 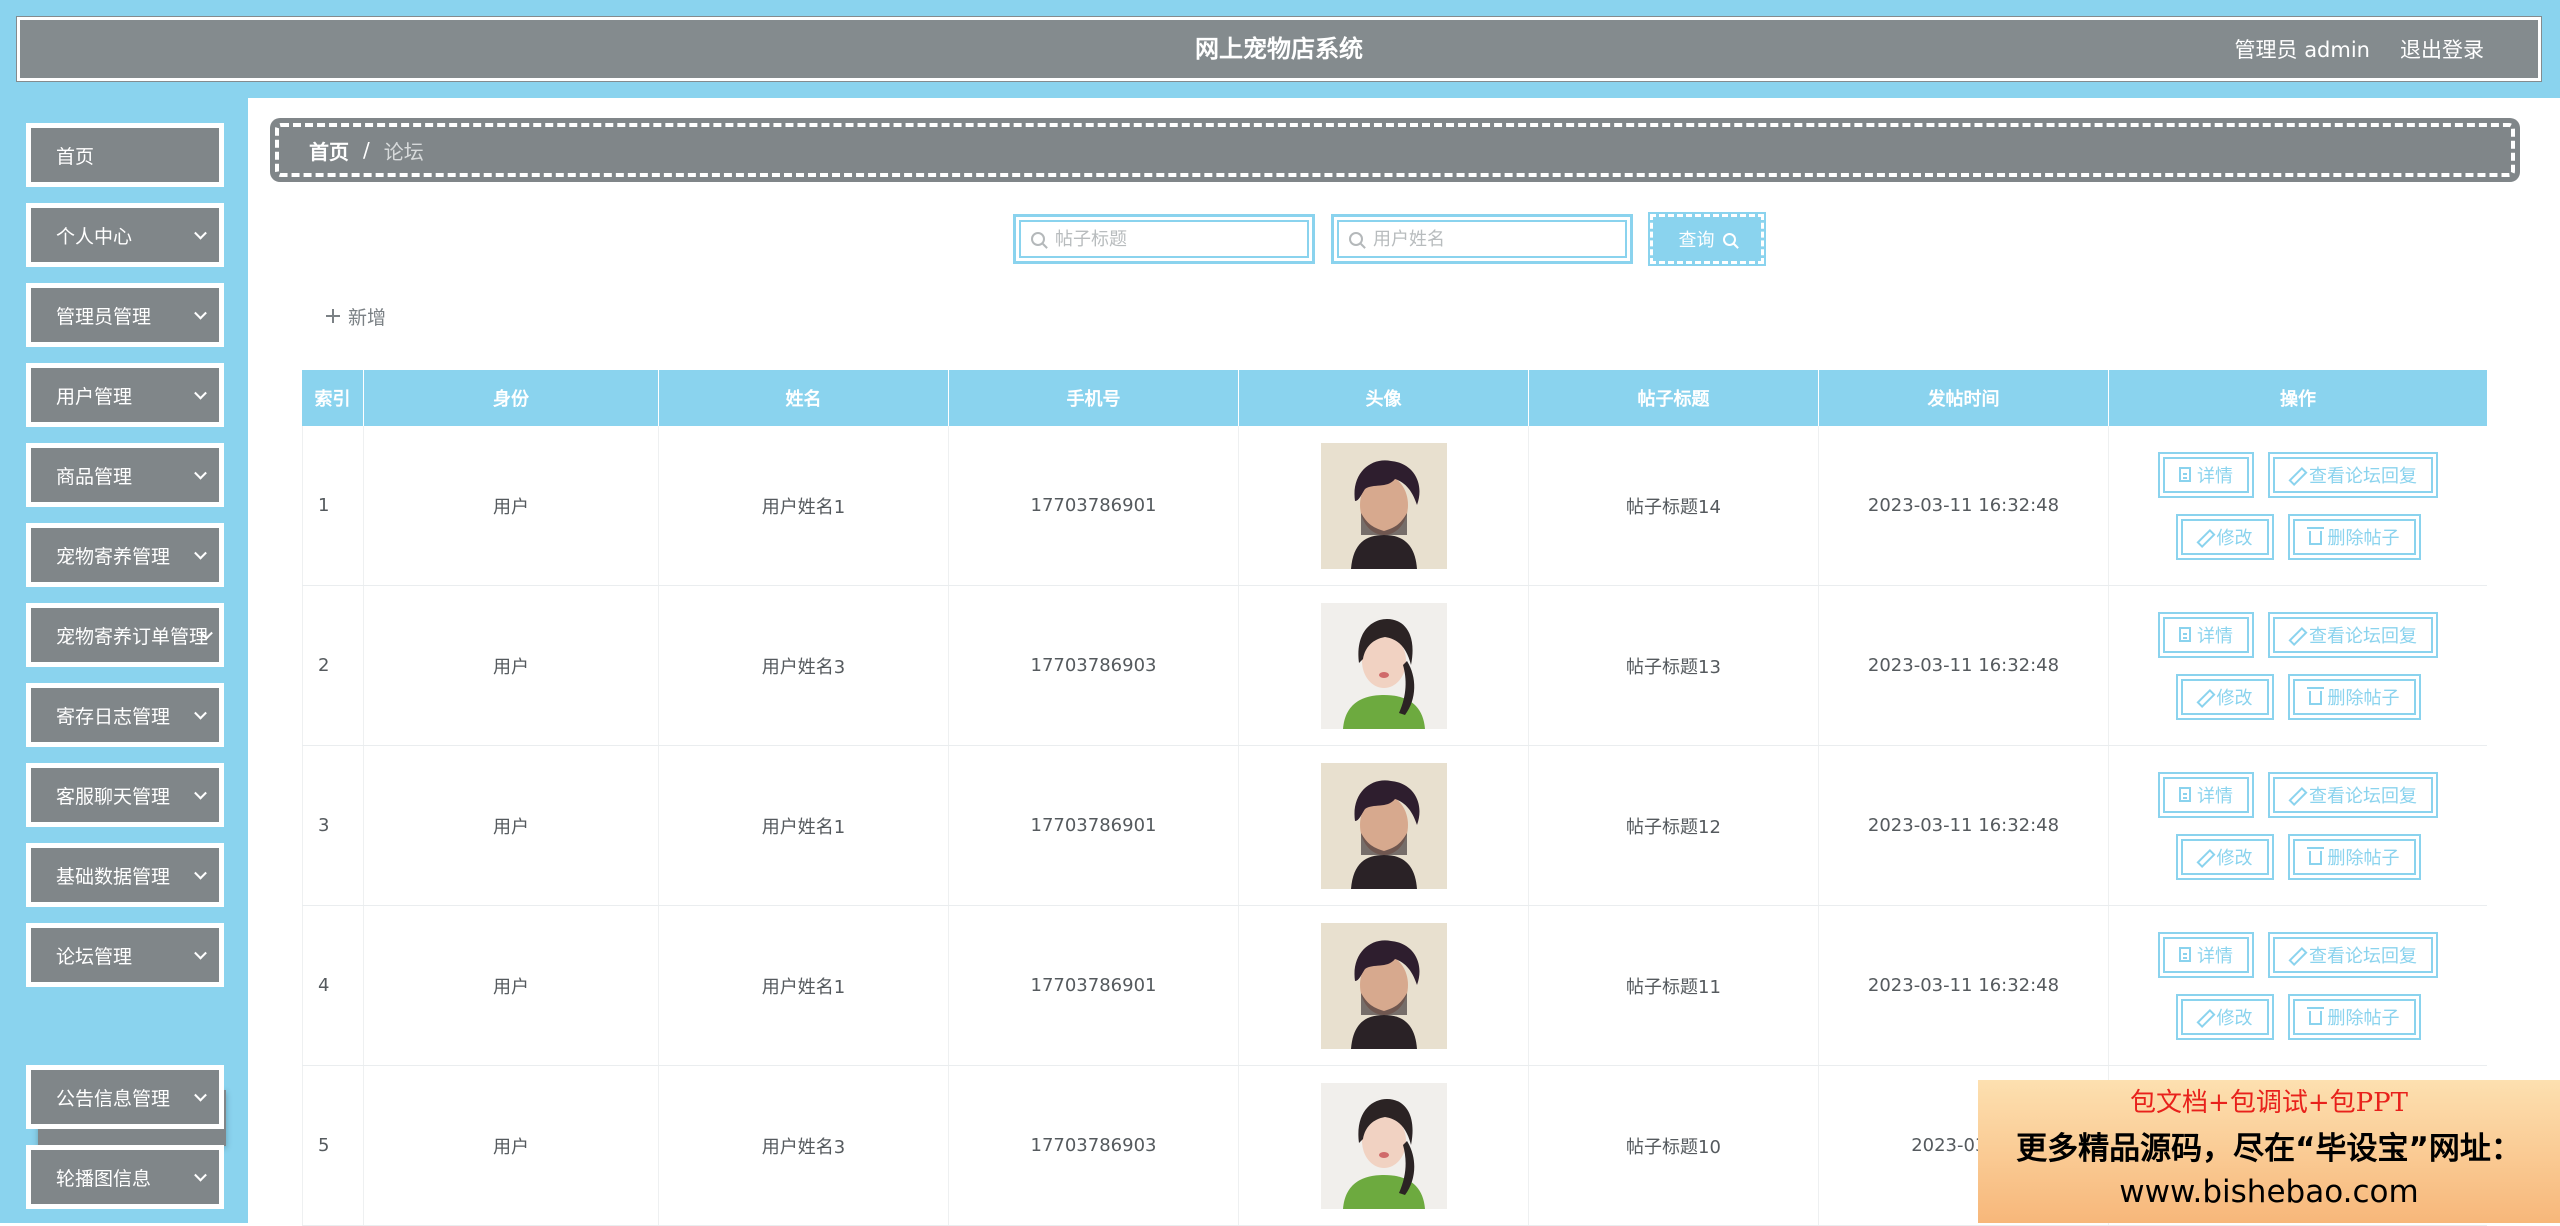 What do you see at coordinates (1696, 240) in the screenshot?
I see `query-button-label: 查询` at bounding box center [1696, 240].